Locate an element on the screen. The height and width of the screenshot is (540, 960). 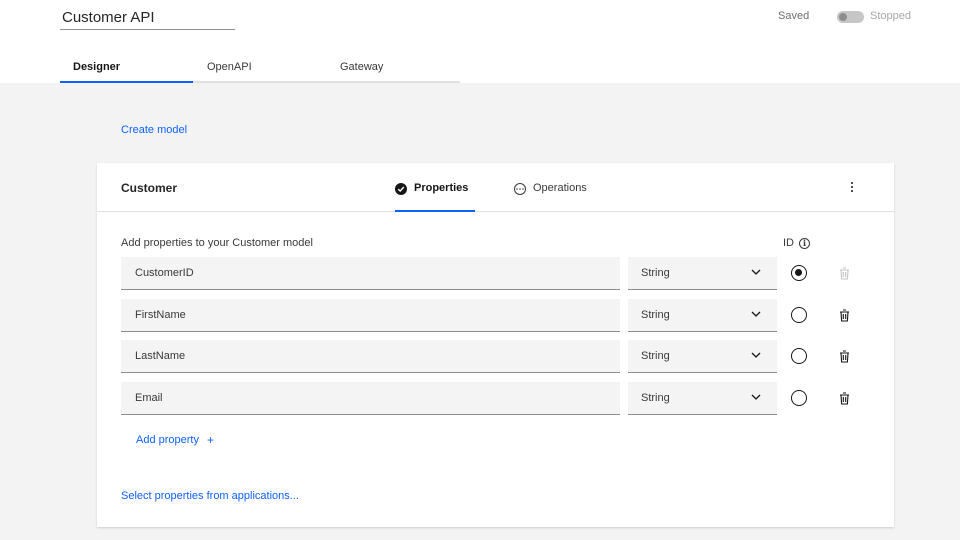
property-row: CustomerID String is located at coordinates (491, 273).